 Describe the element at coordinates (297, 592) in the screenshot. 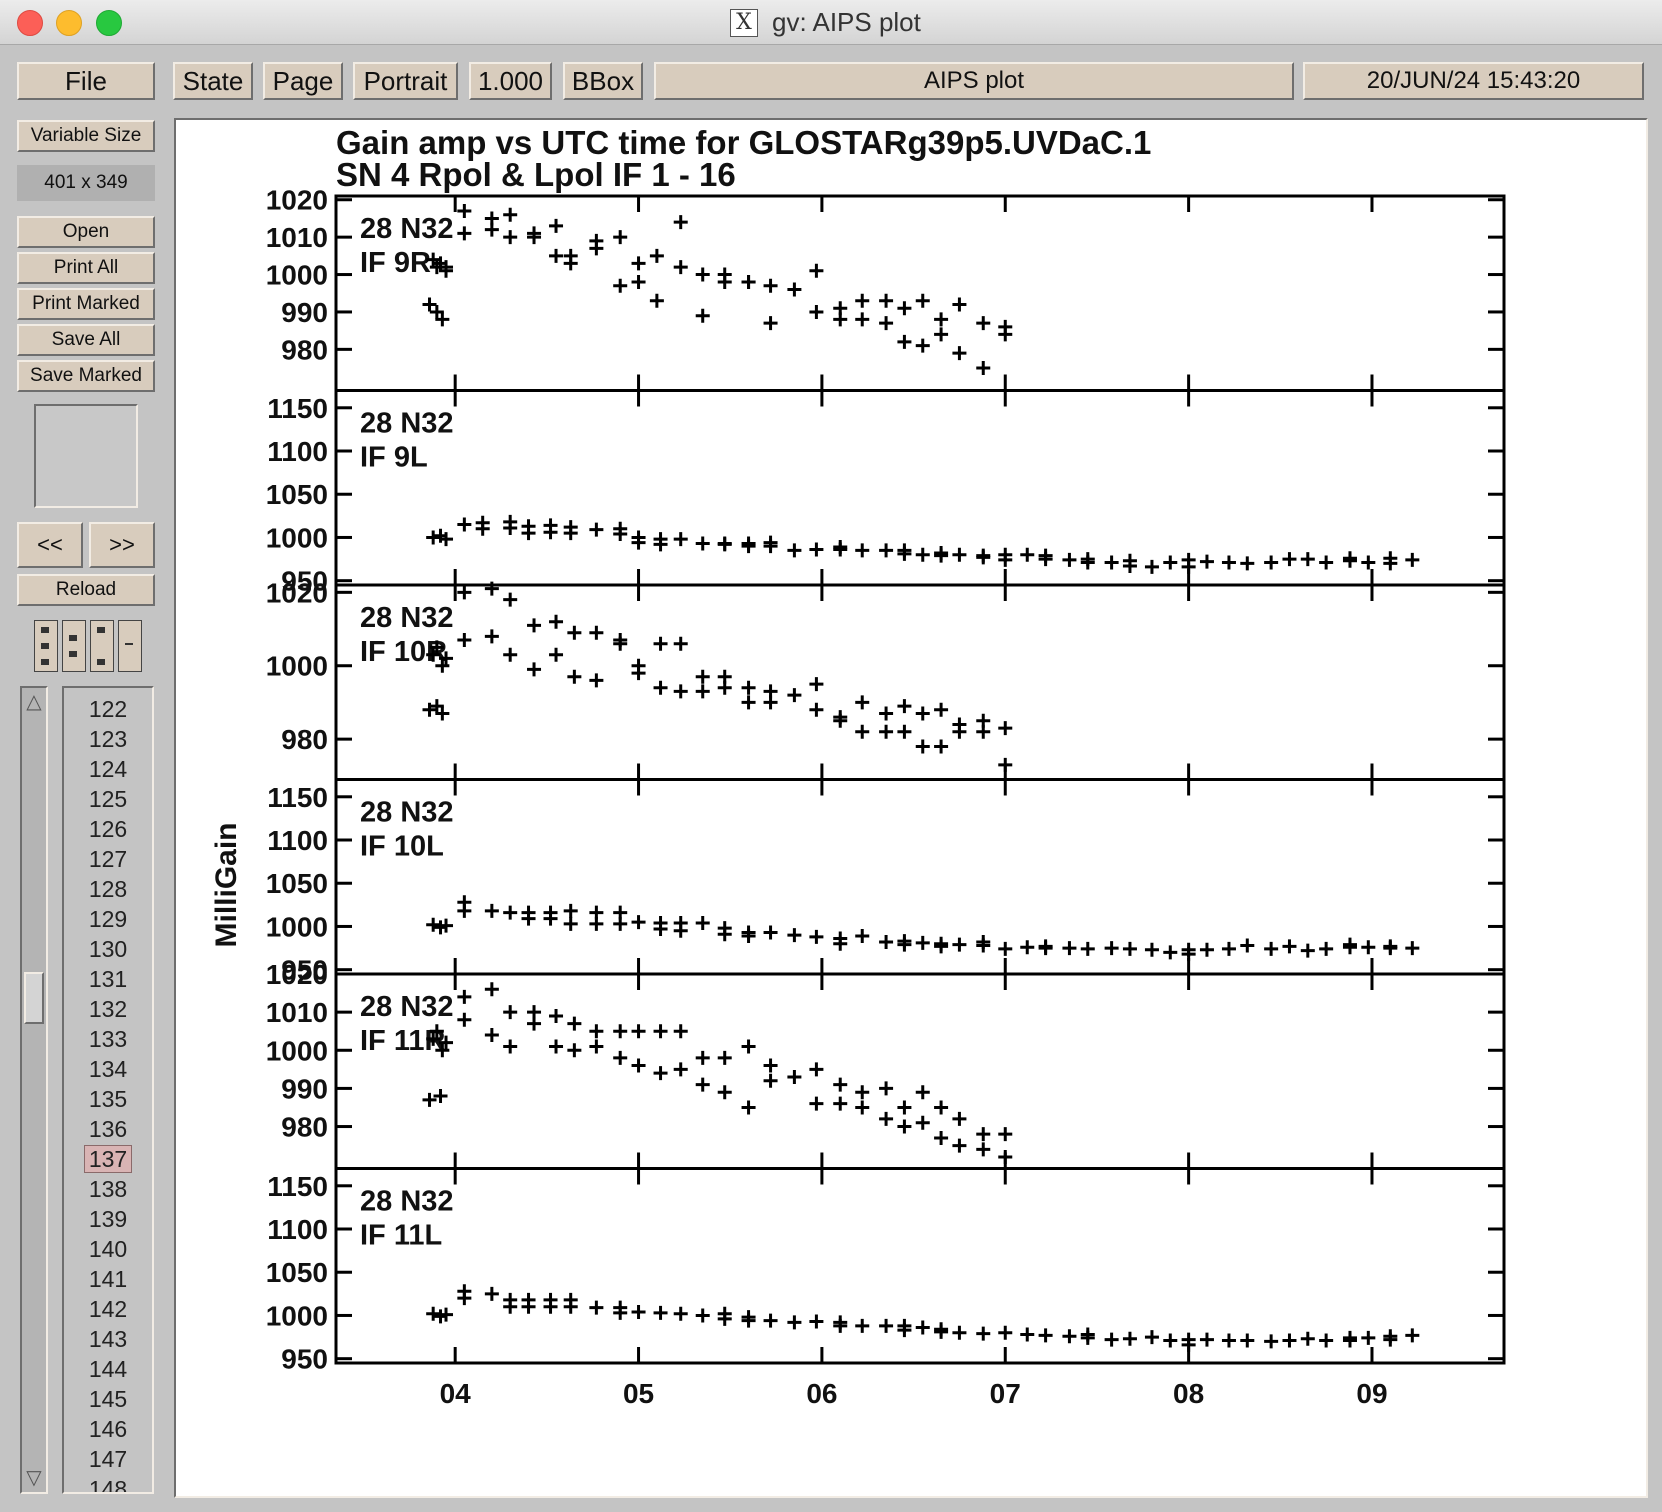

I see `y-tick-label: 1020` at that location.